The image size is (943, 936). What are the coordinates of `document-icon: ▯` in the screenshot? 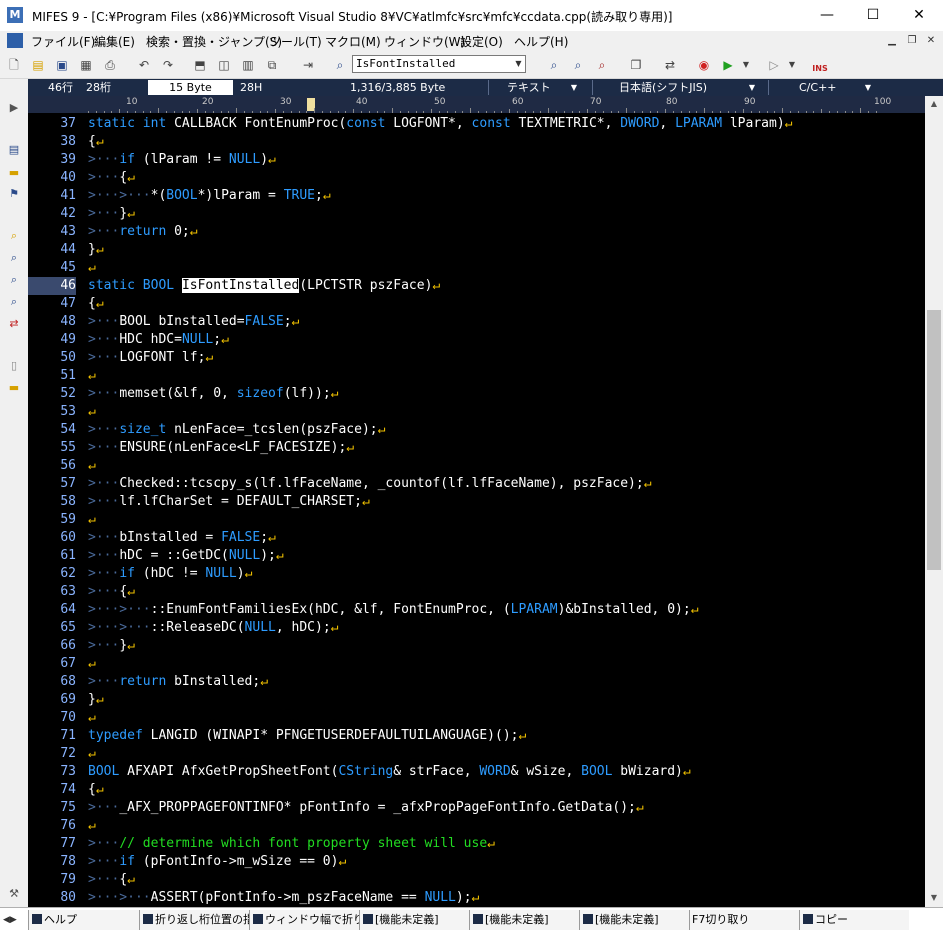 It's located at (14, 366).